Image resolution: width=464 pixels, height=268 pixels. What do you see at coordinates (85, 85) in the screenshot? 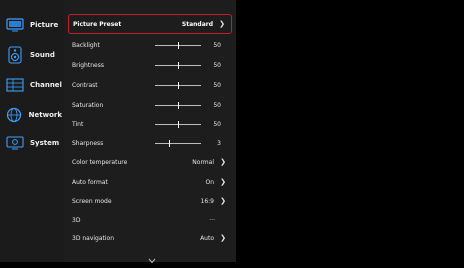
I see `contrast-label: Contrast` at bounding box center [85, 85].